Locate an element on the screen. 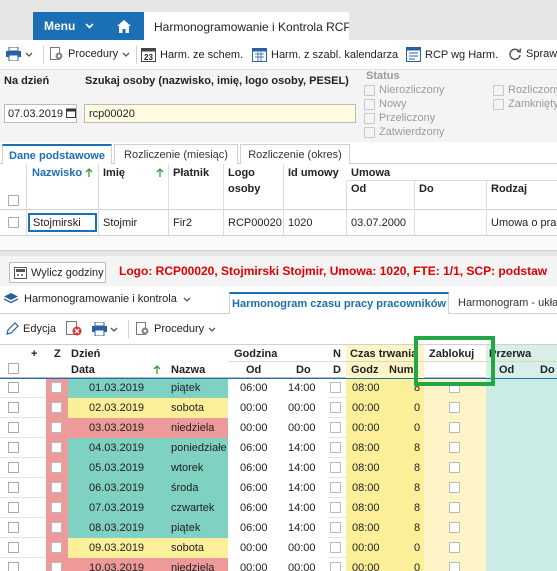 The height and width of the screenshot is (571, 557). table-row: 02.03.2019 sobota 00:00 00:00 00:00 0 is located at coordinates (278, 408).